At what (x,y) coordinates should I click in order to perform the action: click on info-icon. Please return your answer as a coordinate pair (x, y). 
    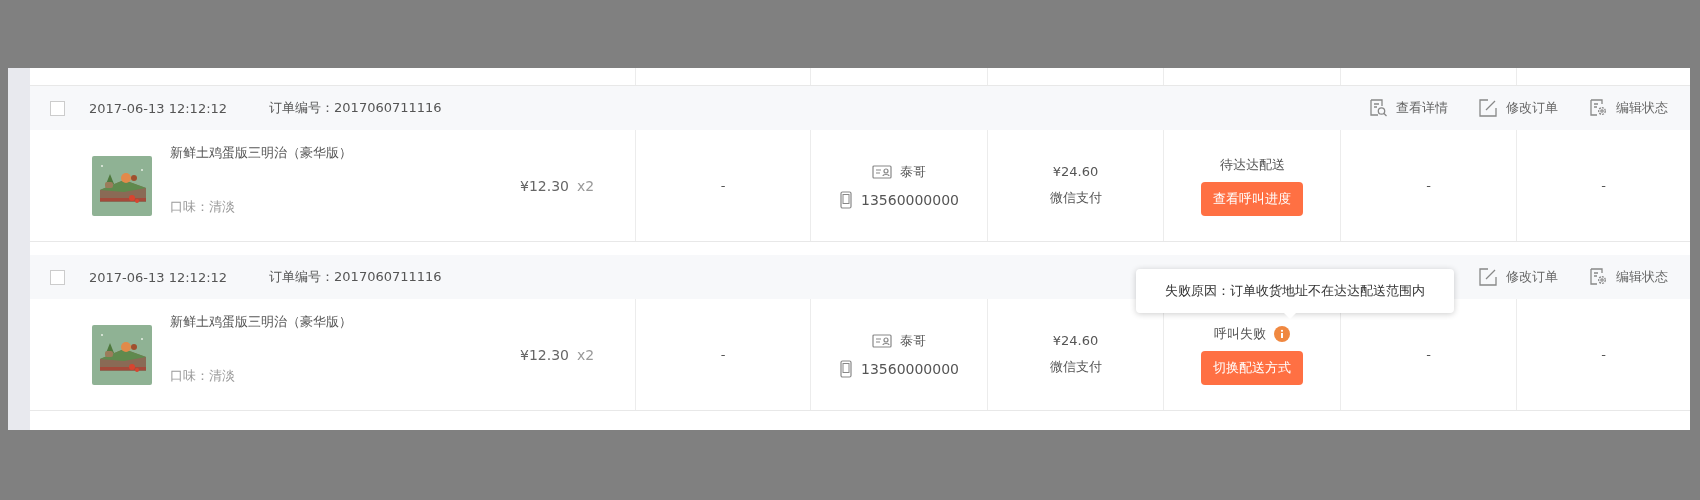
    Looking at the image, I should click on (1282, 333).